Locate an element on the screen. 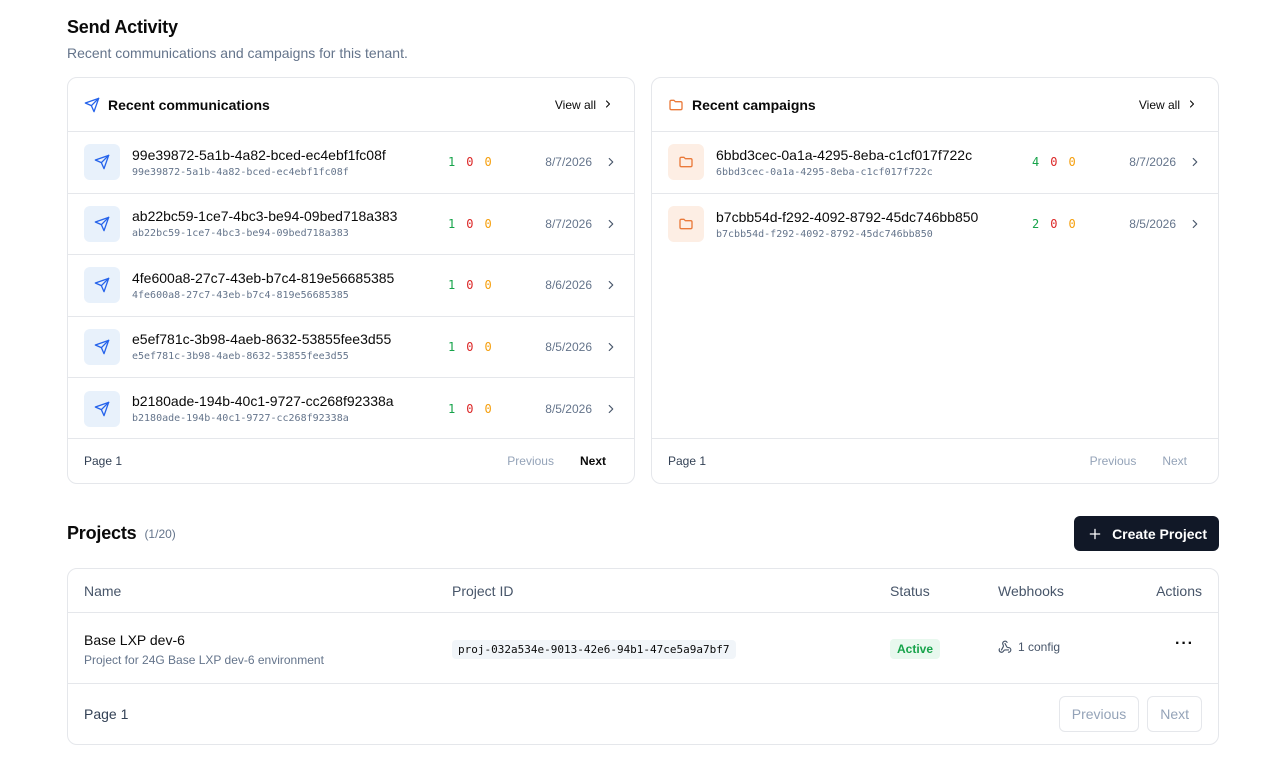  item-title: 6bbd3cec-0a1a-4295-8eba-c1cf017f722c is located at coordinates (844, 154).